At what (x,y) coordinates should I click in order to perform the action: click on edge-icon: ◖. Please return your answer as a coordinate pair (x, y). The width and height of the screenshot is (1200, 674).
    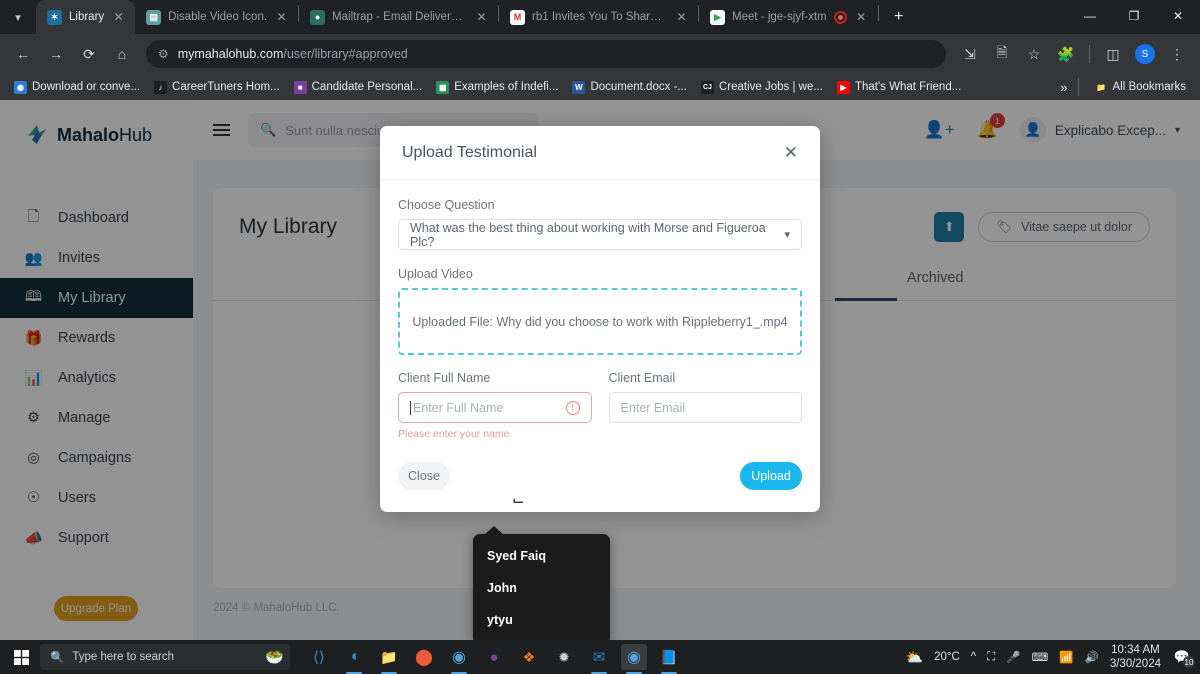
    Looking at the image, I should click on (354, 659).